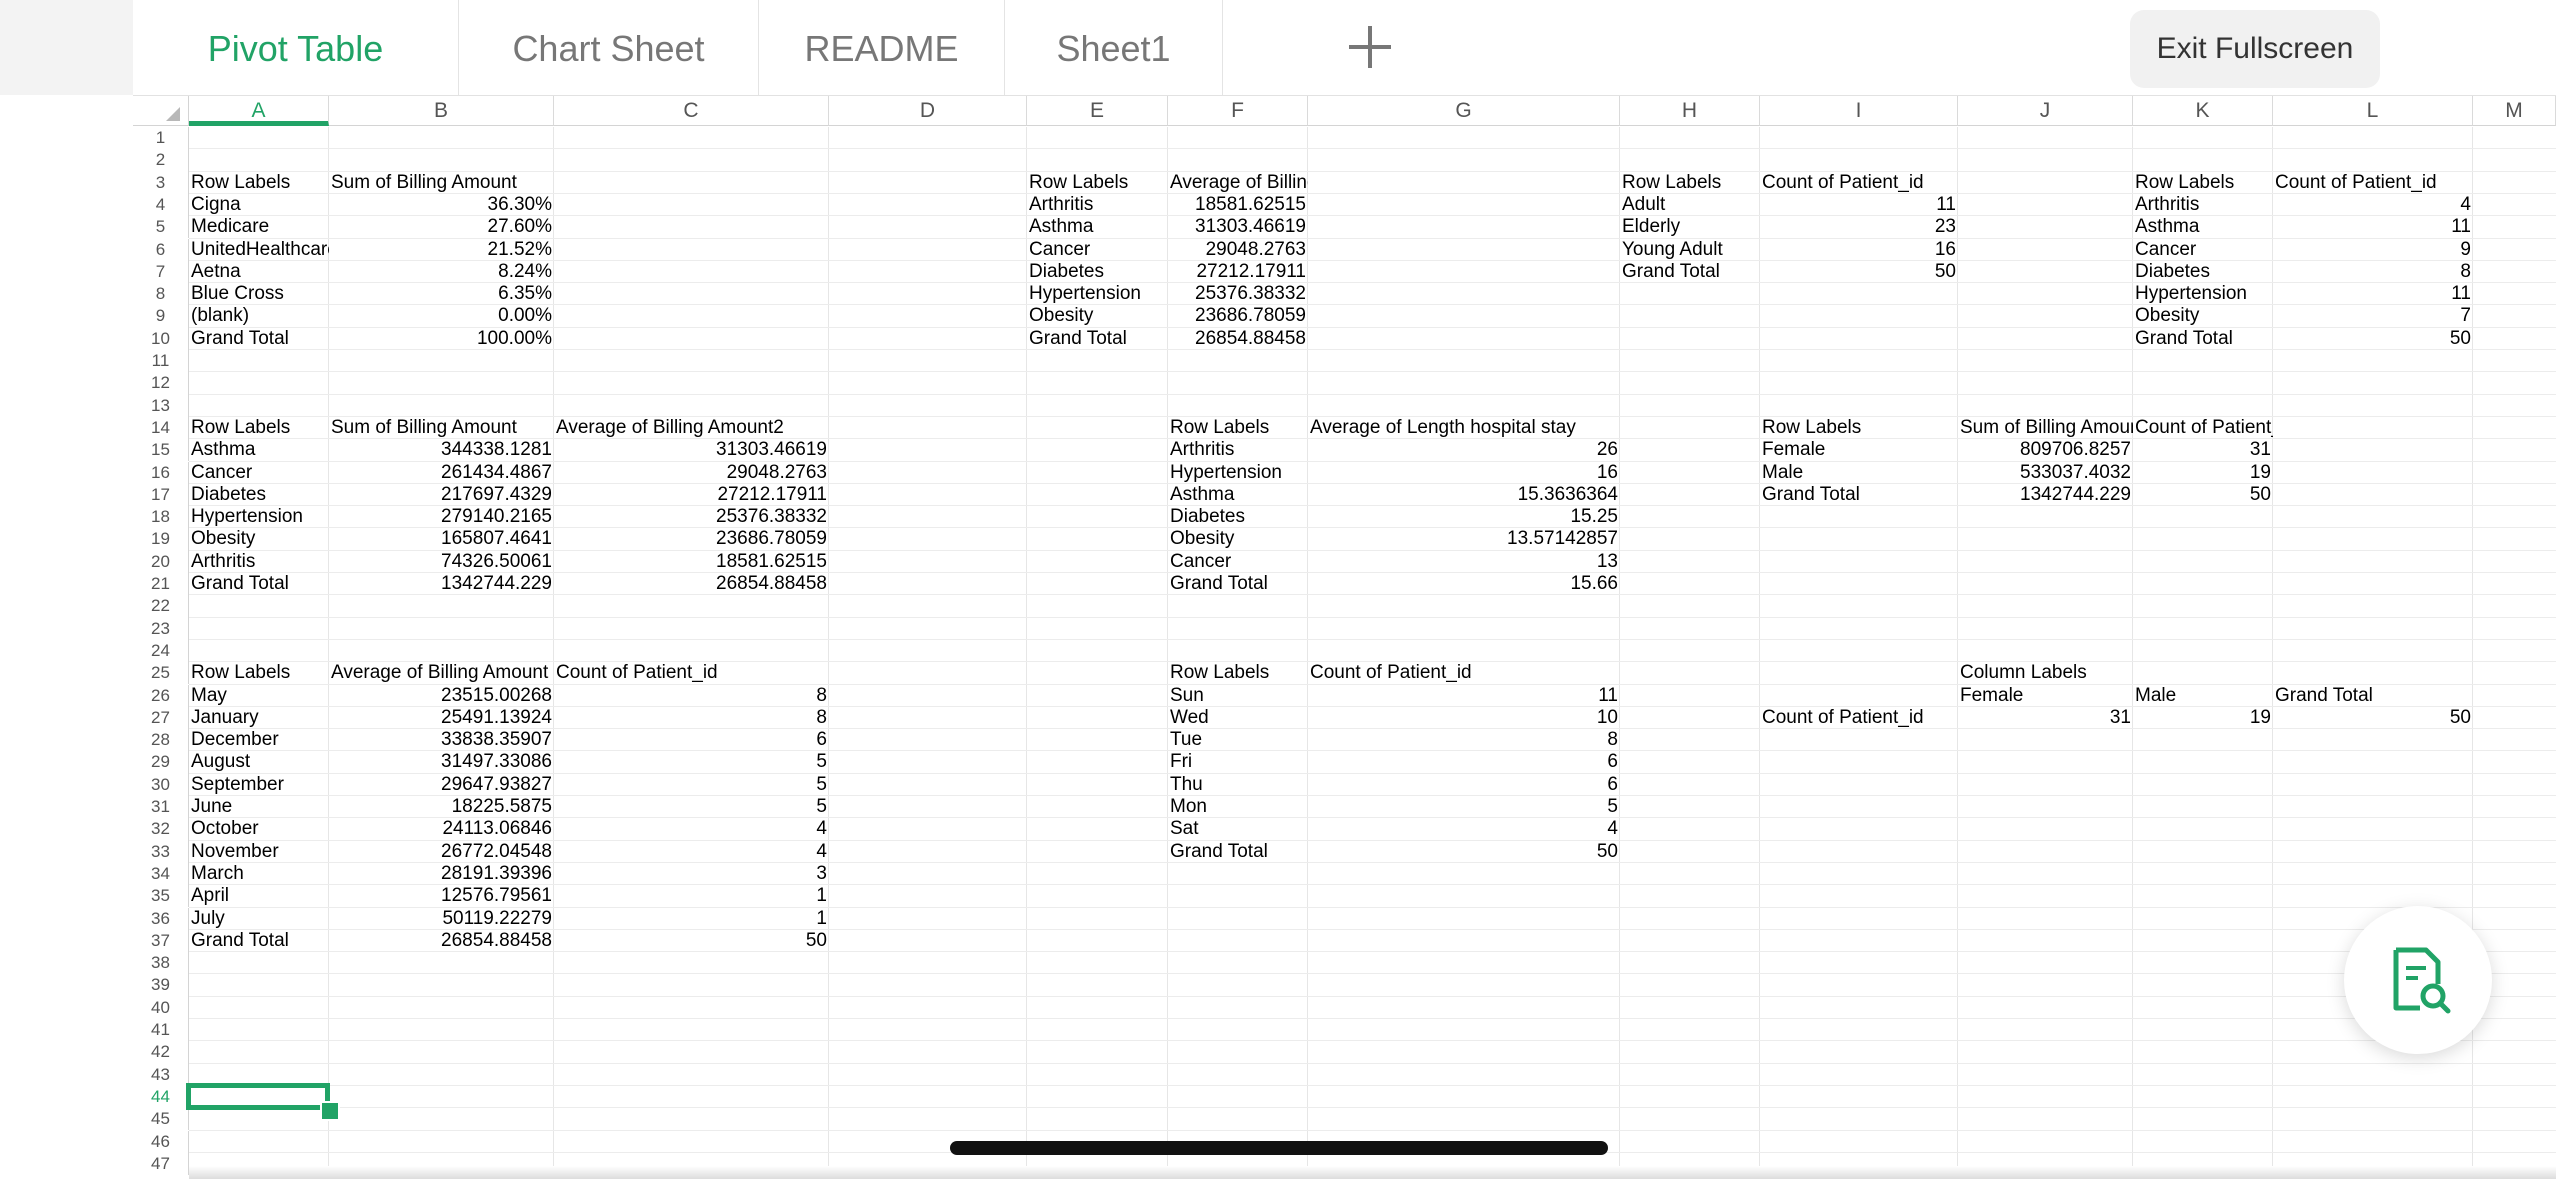 The width and height of the screenshot is (2556, 1179). Describe the element at coordinates (1464, 428) in the screenshot. I see `cell-g14: Average of Length hospital stay` at that location.